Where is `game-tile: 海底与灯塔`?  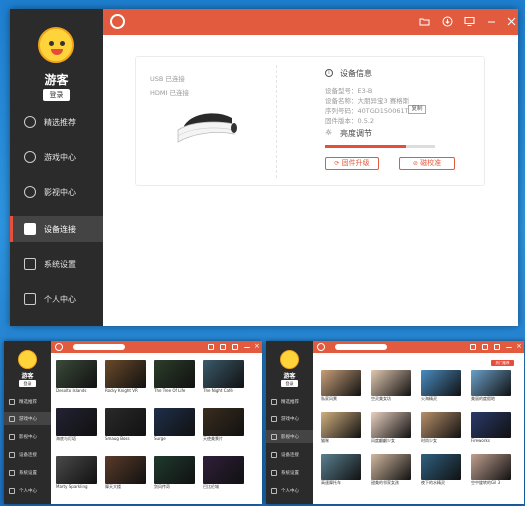 game-tile: 海底与灯塔 is located at coordinates (76, 425).